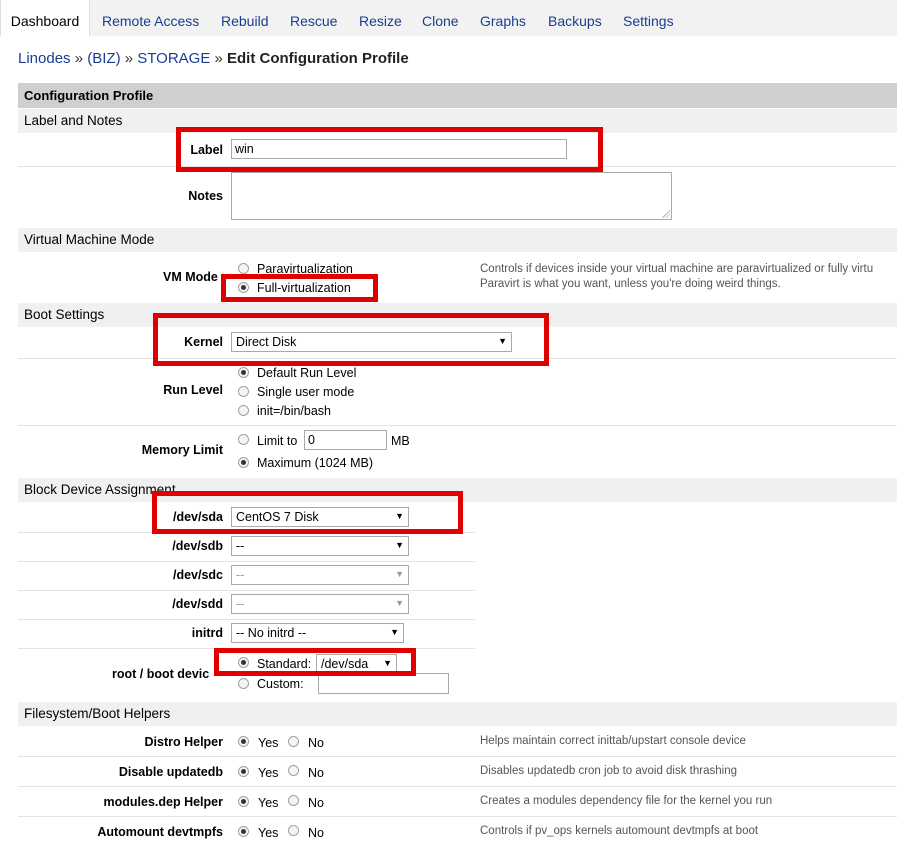 This screenshot has height=844, width=897. I want to click on radio-modules-dep-no, so click(293, 800).